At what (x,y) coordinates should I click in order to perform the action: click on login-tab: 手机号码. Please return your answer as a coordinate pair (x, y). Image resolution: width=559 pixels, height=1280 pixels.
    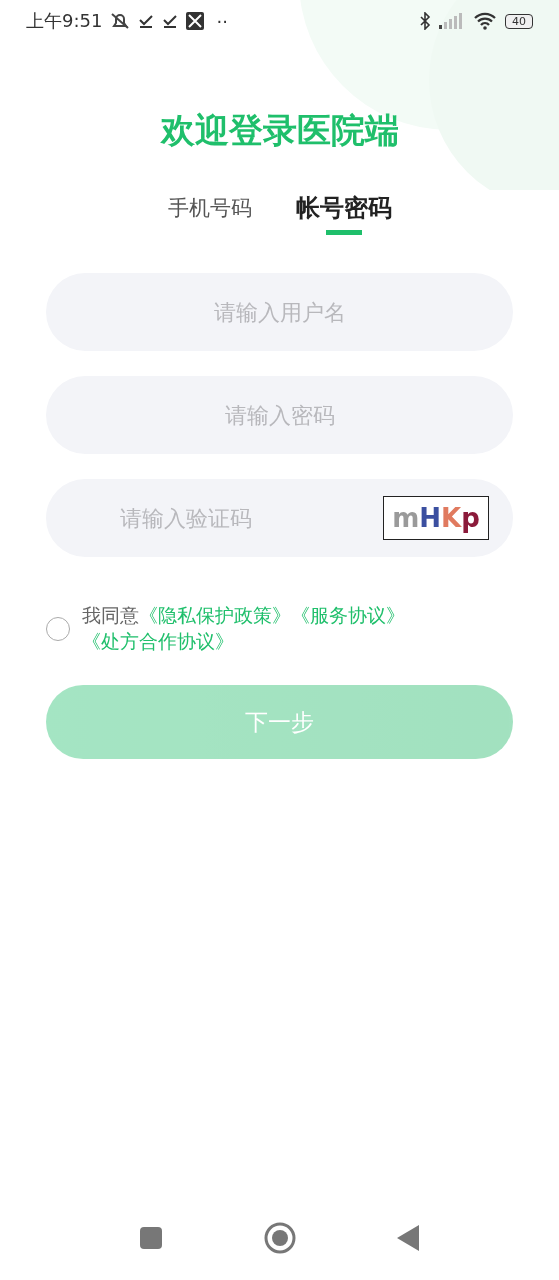
    Looking at the image, I should click on (209, 216).